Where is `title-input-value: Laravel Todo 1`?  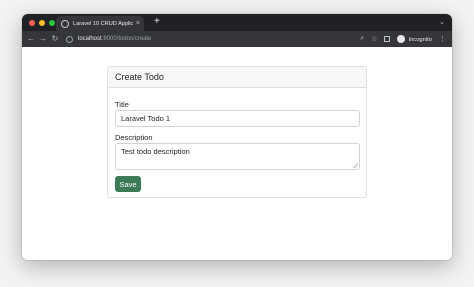 title-input-value: Laravel Todo 1 is located at coordinates (146, 118).